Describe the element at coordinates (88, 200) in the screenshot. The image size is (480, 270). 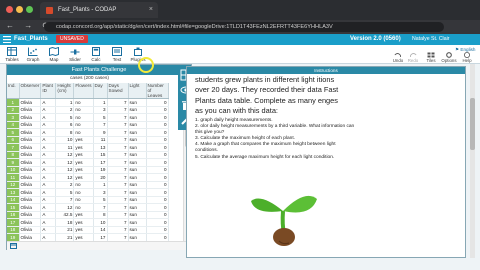
I see `table-row: 14 Olivia A 7 no 5 7 sun 0` at that location.